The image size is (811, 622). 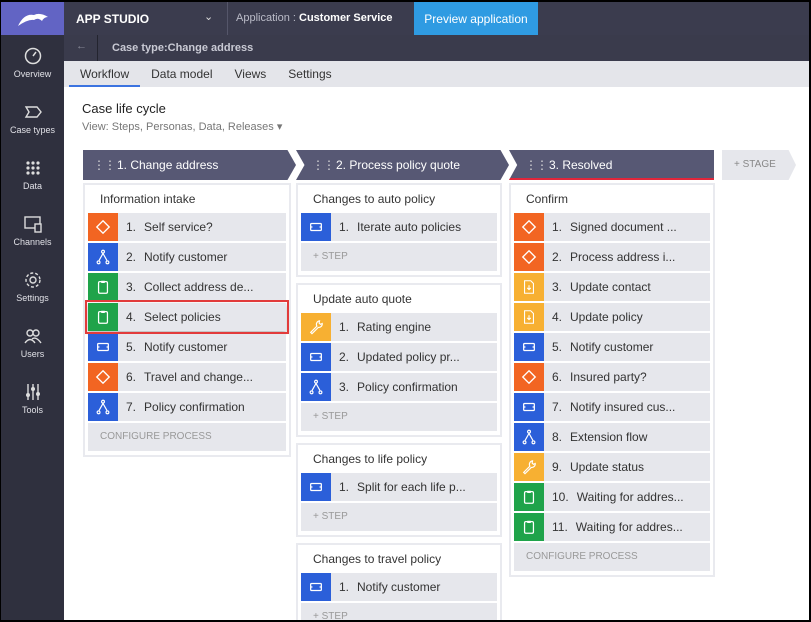 I want to click on step-row: 4. Select policies, so click(x=187, y=317).